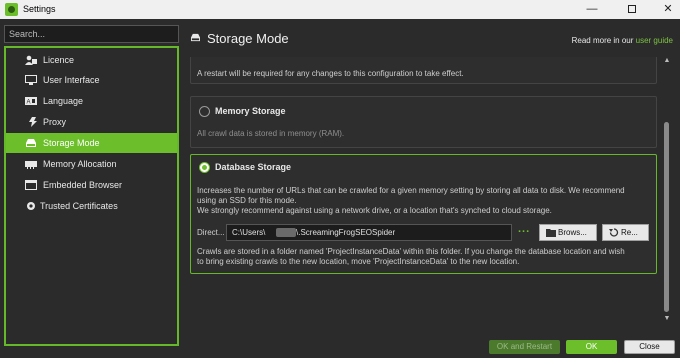  Describe the element at coordinates (551, 233) in the screenshot. I see `folder-icon` at that location.